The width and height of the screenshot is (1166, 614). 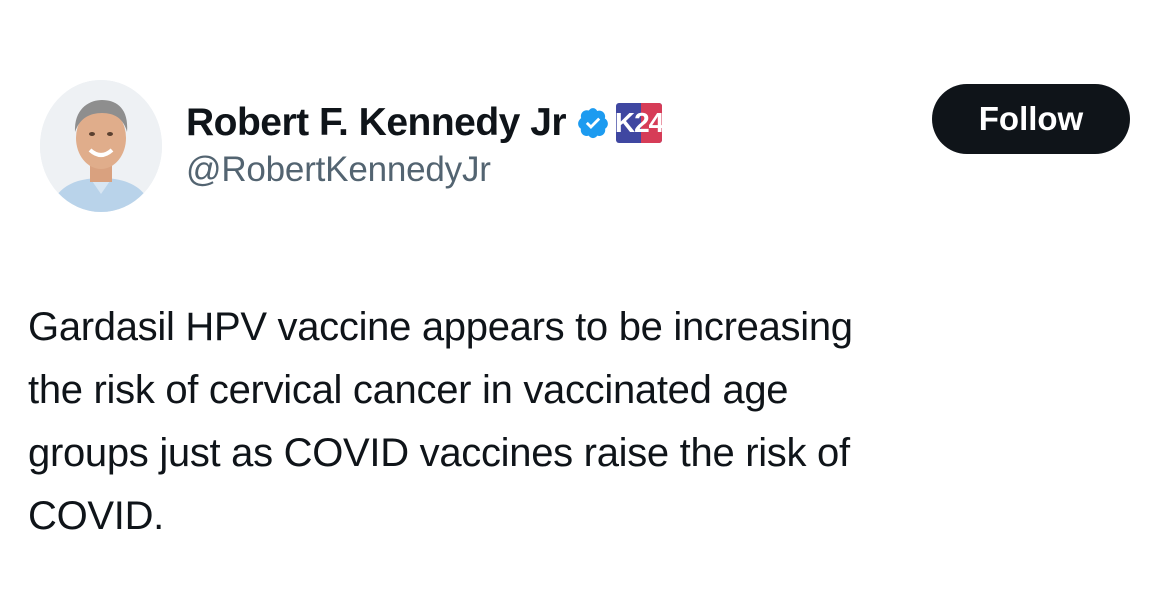 What do you see at coordinates (376, 123) in the screenshot?
I see `author-display-name: Robert F. Kennedy Jr` at bounding box center [376, 123].